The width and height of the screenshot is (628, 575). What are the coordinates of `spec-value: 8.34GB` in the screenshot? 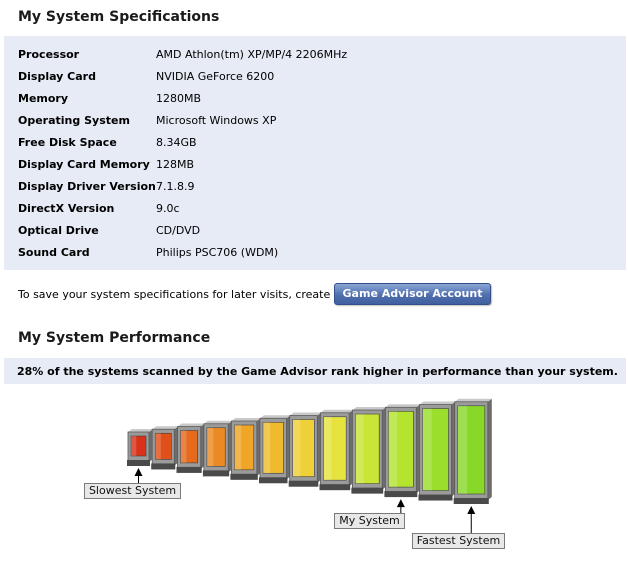 It's located at (176, 142).